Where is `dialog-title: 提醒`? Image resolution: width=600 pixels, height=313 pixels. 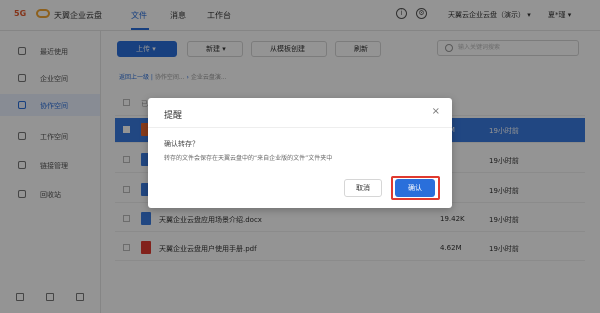
dialog-title: 提醒 is located at coordinates (173, 116).